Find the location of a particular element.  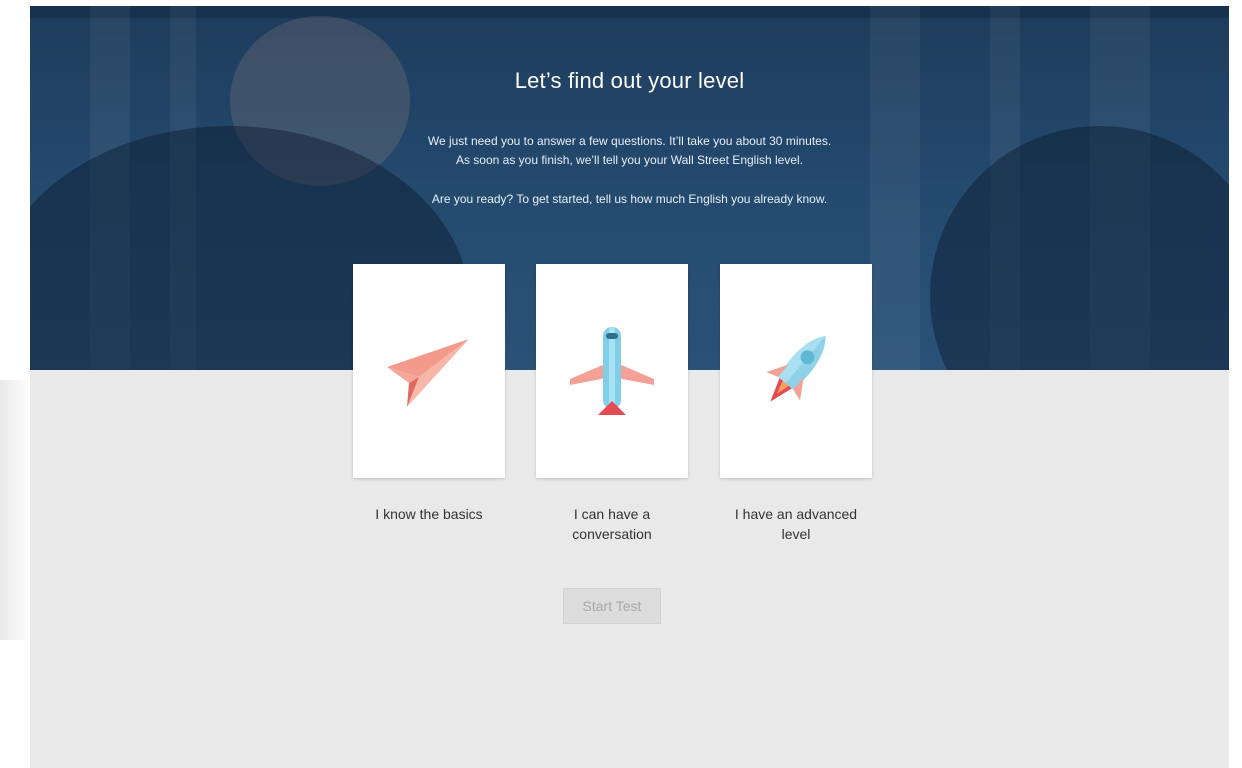

level-card-basics is located at coordinates (429, 371).